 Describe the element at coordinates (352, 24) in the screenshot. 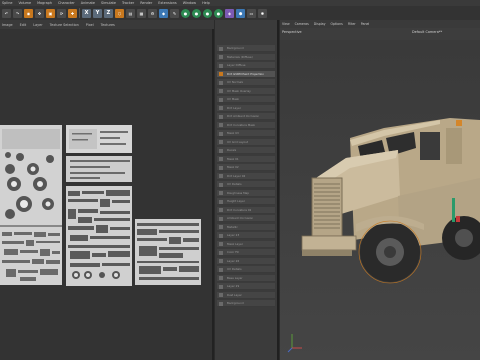

I see `viewport-menu-item: Filter` at that location.